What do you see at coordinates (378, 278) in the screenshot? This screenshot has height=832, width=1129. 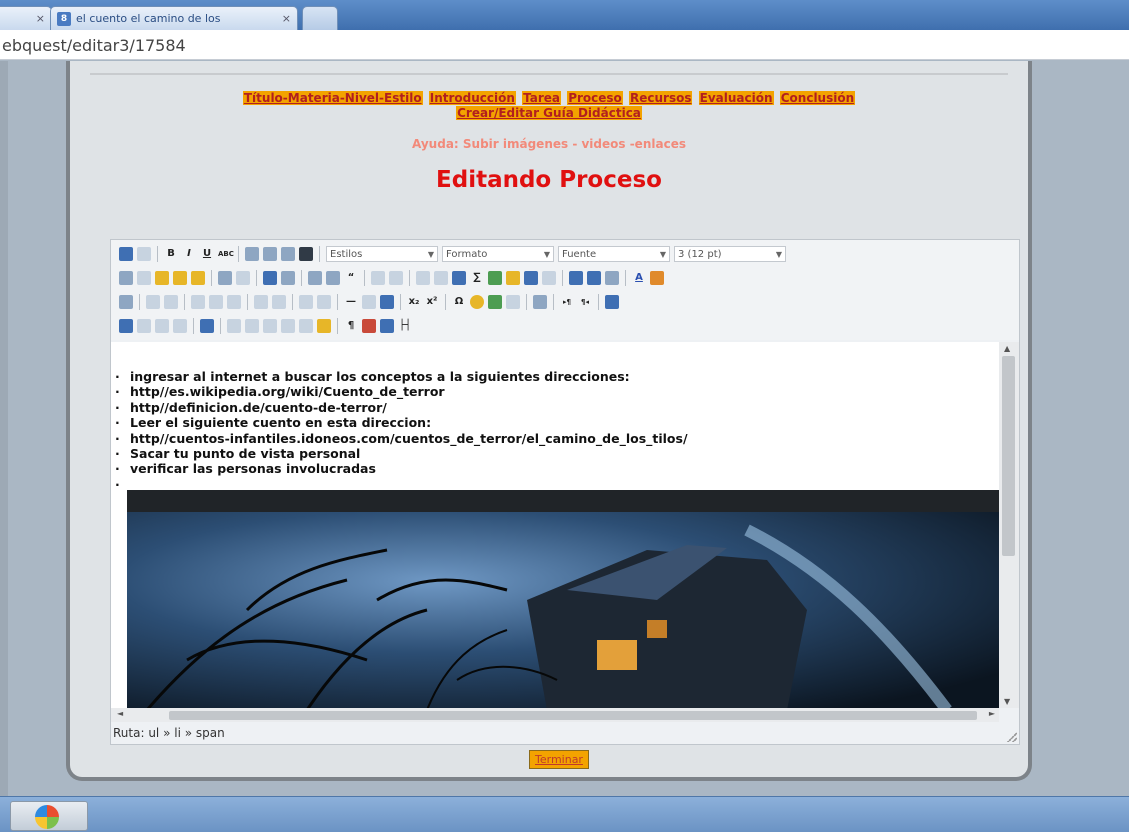 I see `undo-icon` at bounding box center [378, 278].